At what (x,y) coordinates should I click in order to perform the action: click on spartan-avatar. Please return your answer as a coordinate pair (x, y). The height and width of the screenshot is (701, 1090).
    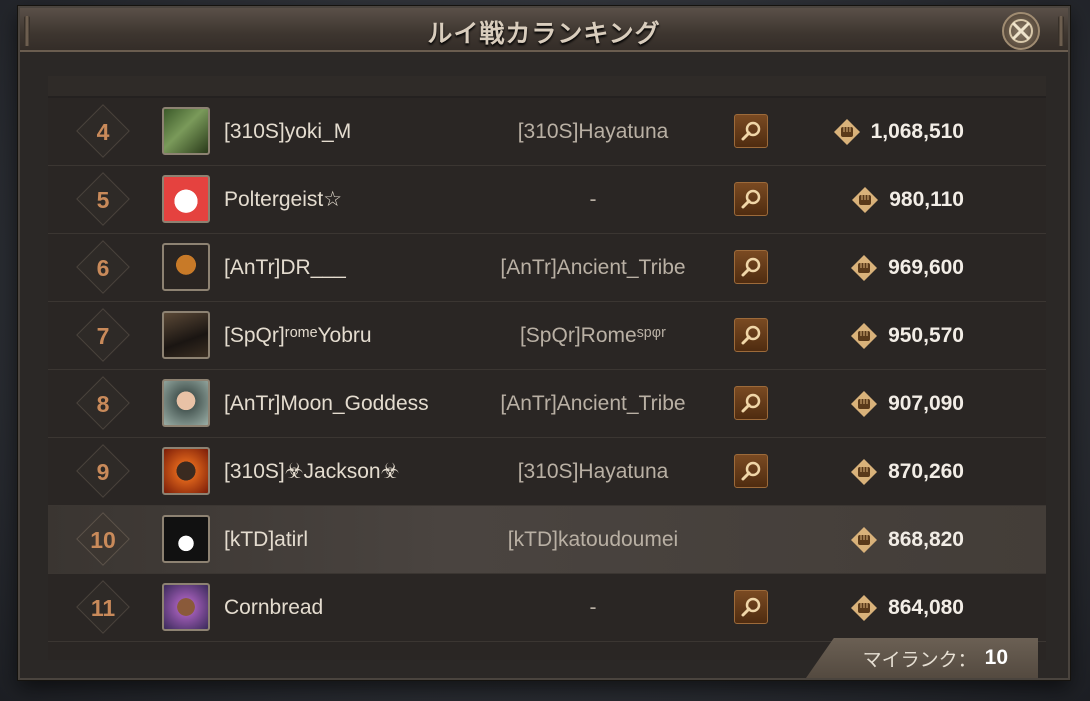
    Looking at the image, I should click on (186, 335).